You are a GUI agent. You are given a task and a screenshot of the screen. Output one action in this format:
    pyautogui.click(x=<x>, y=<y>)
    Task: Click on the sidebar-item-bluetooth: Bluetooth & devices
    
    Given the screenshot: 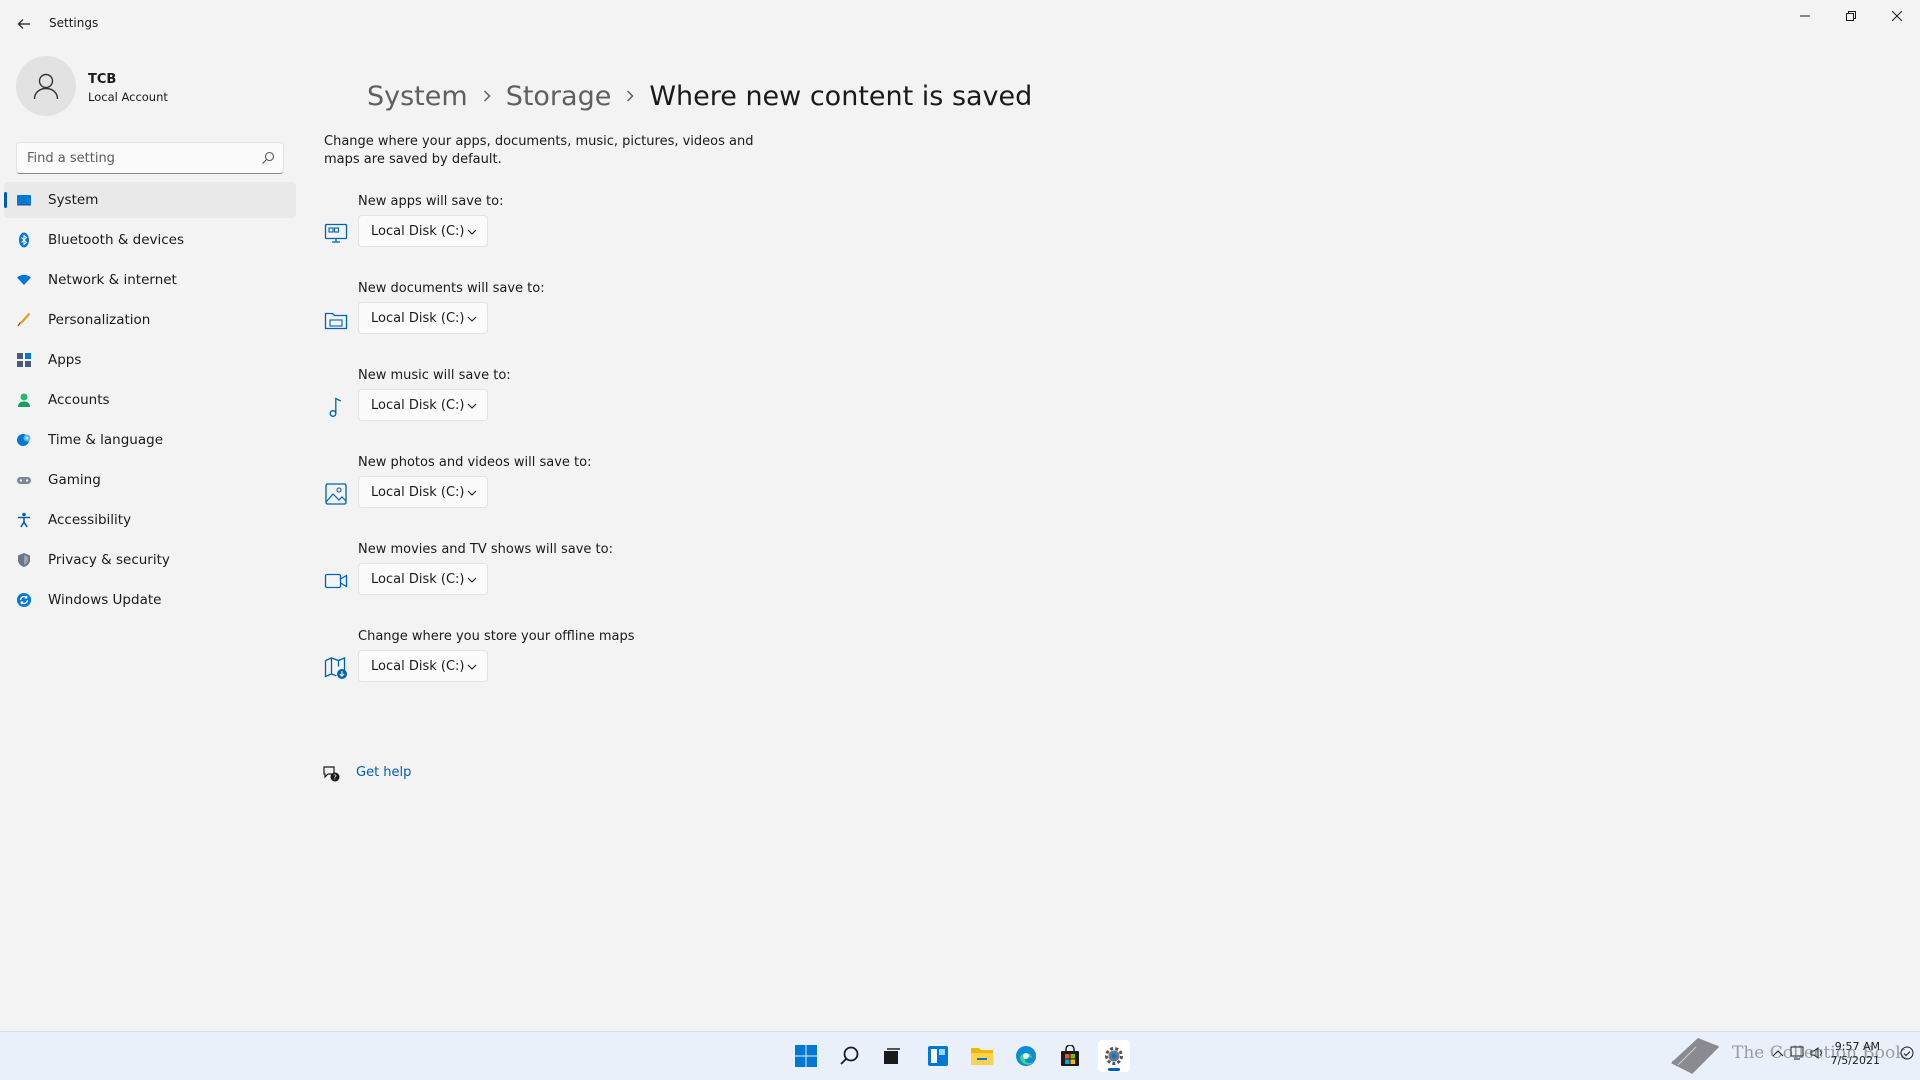 What is the action you would take?
    pyautogui.click(x=150, y=240)
    